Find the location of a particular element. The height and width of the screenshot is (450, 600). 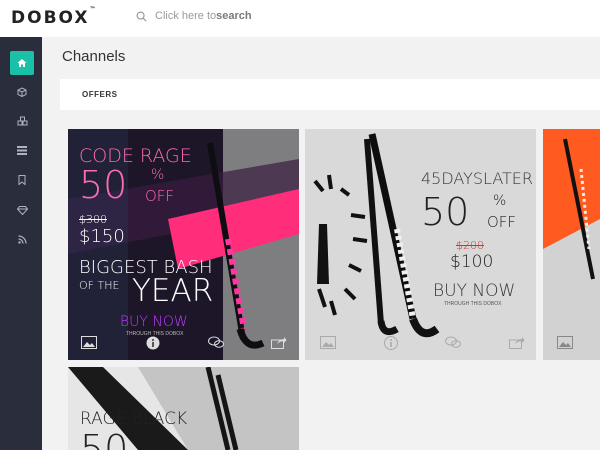

card-headline: 45DAYSLATER is located at coordinates (477, 178).